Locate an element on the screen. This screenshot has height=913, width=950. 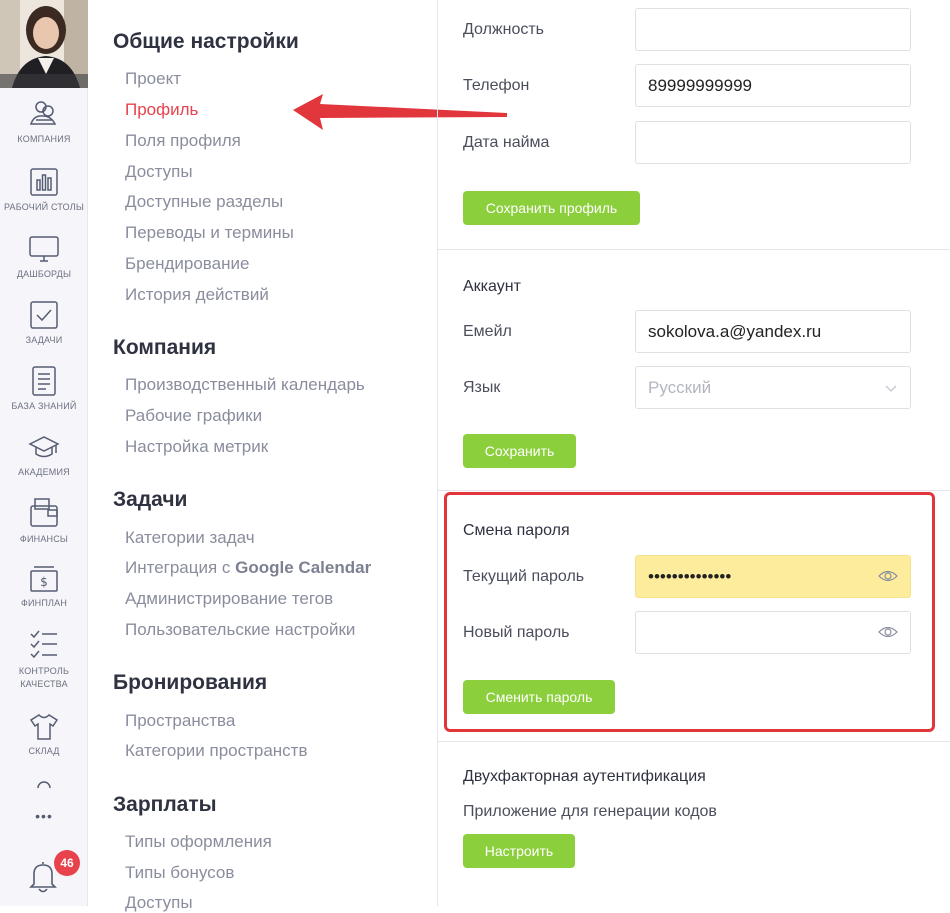
checkbox-icon is located at coordinates (44, 315).